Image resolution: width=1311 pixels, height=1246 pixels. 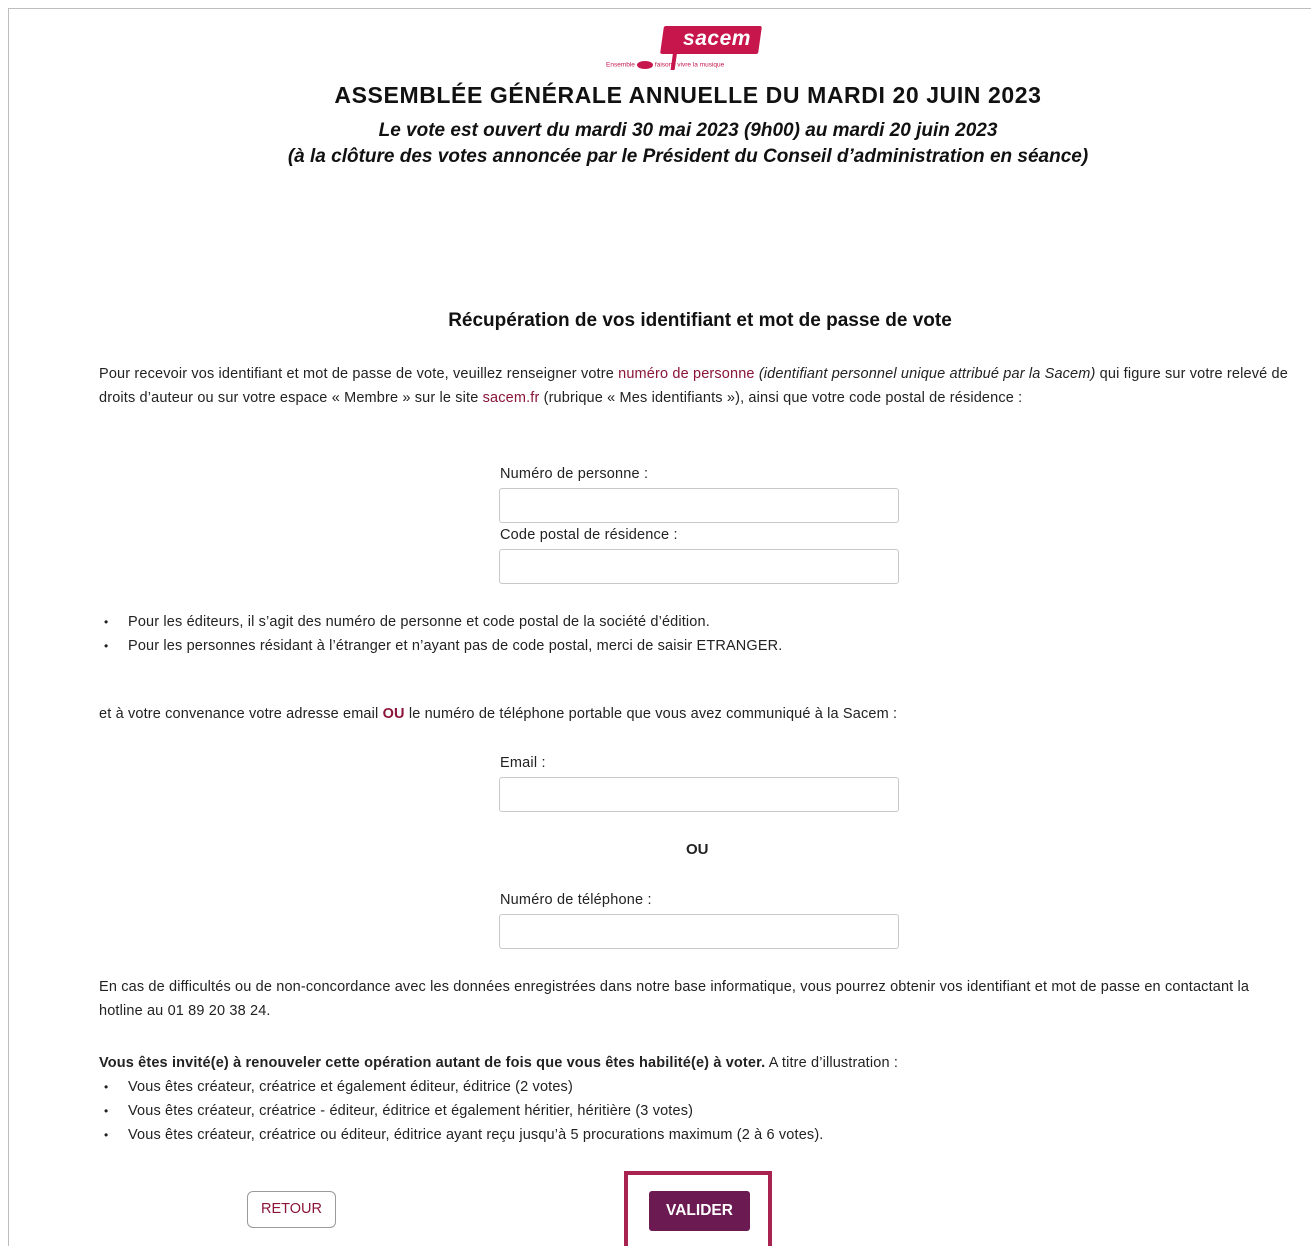 I want to click on person-number-input, so click(x=699, y=505).